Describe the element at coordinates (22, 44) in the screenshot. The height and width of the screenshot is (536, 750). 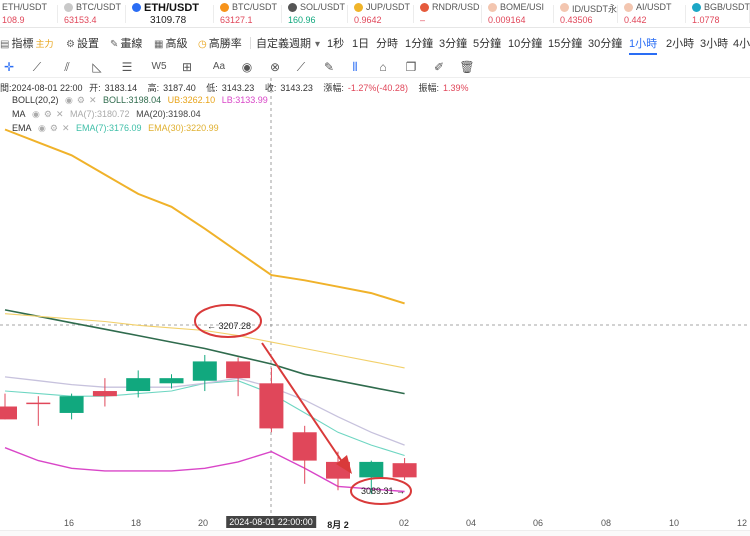
I see `indicator-label: 指標` at that location.